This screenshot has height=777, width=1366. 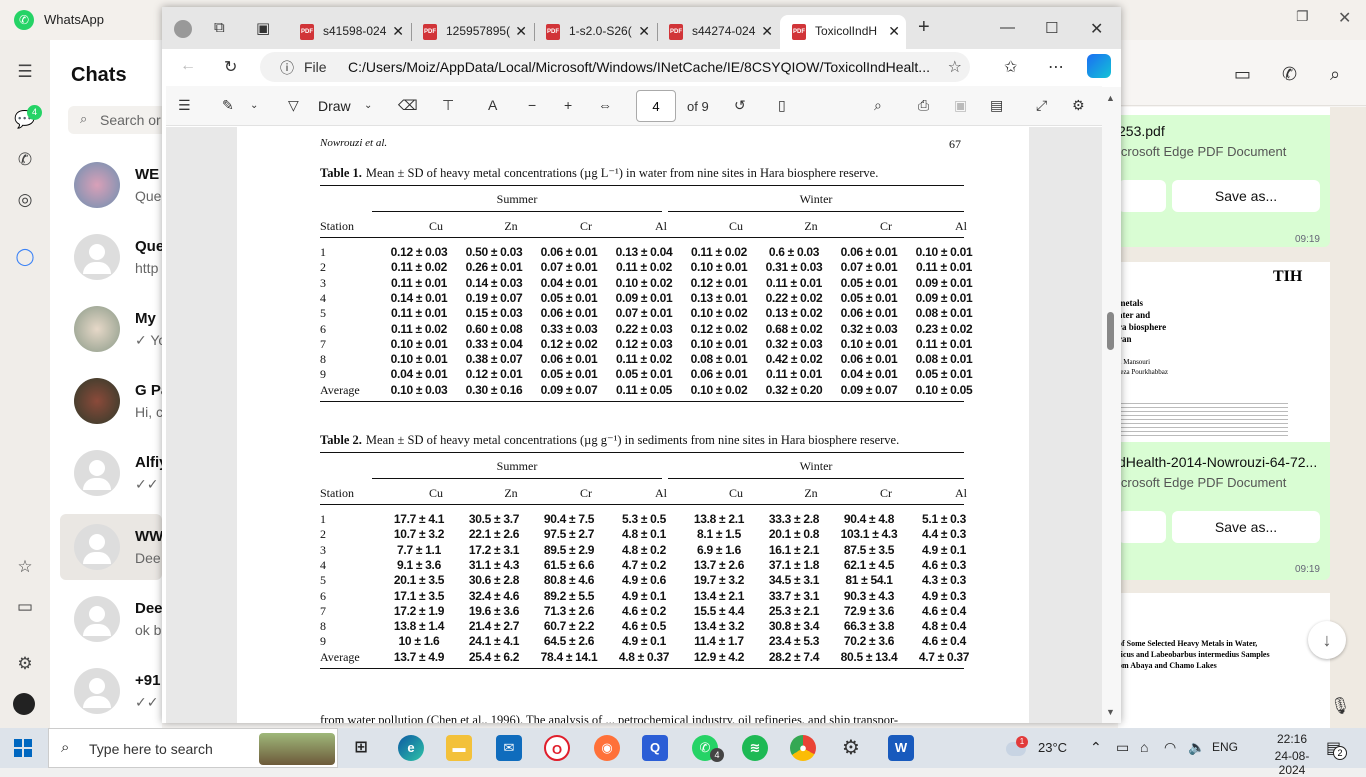 I want to click on profile-avatar, so click(x=24, y=704).